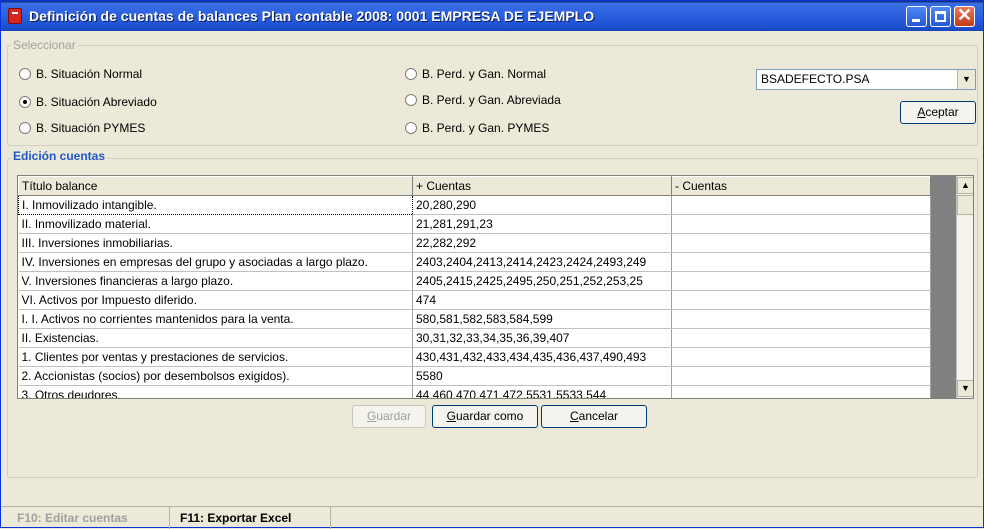 The width and height of the screenshot is (984, 529). Describe the element at coordinates (542, 391) in the screenshot. I see `cell-mas-cuentas: 44,460,470,471,472,5531,5533,544` at that location.